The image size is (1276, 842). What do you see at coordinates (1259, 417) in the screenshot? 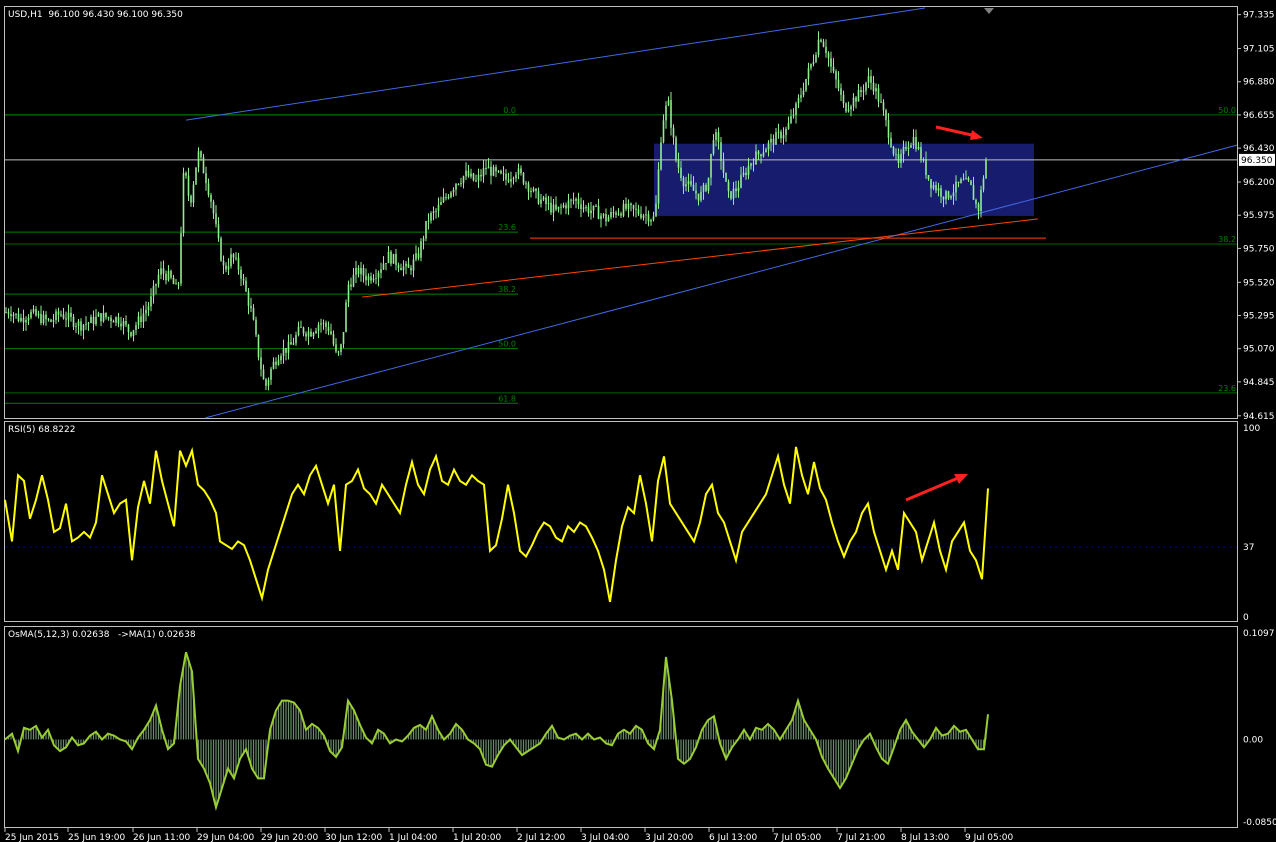
I see `price-tick-label: 94.615` at bounding box center [1259, 417].